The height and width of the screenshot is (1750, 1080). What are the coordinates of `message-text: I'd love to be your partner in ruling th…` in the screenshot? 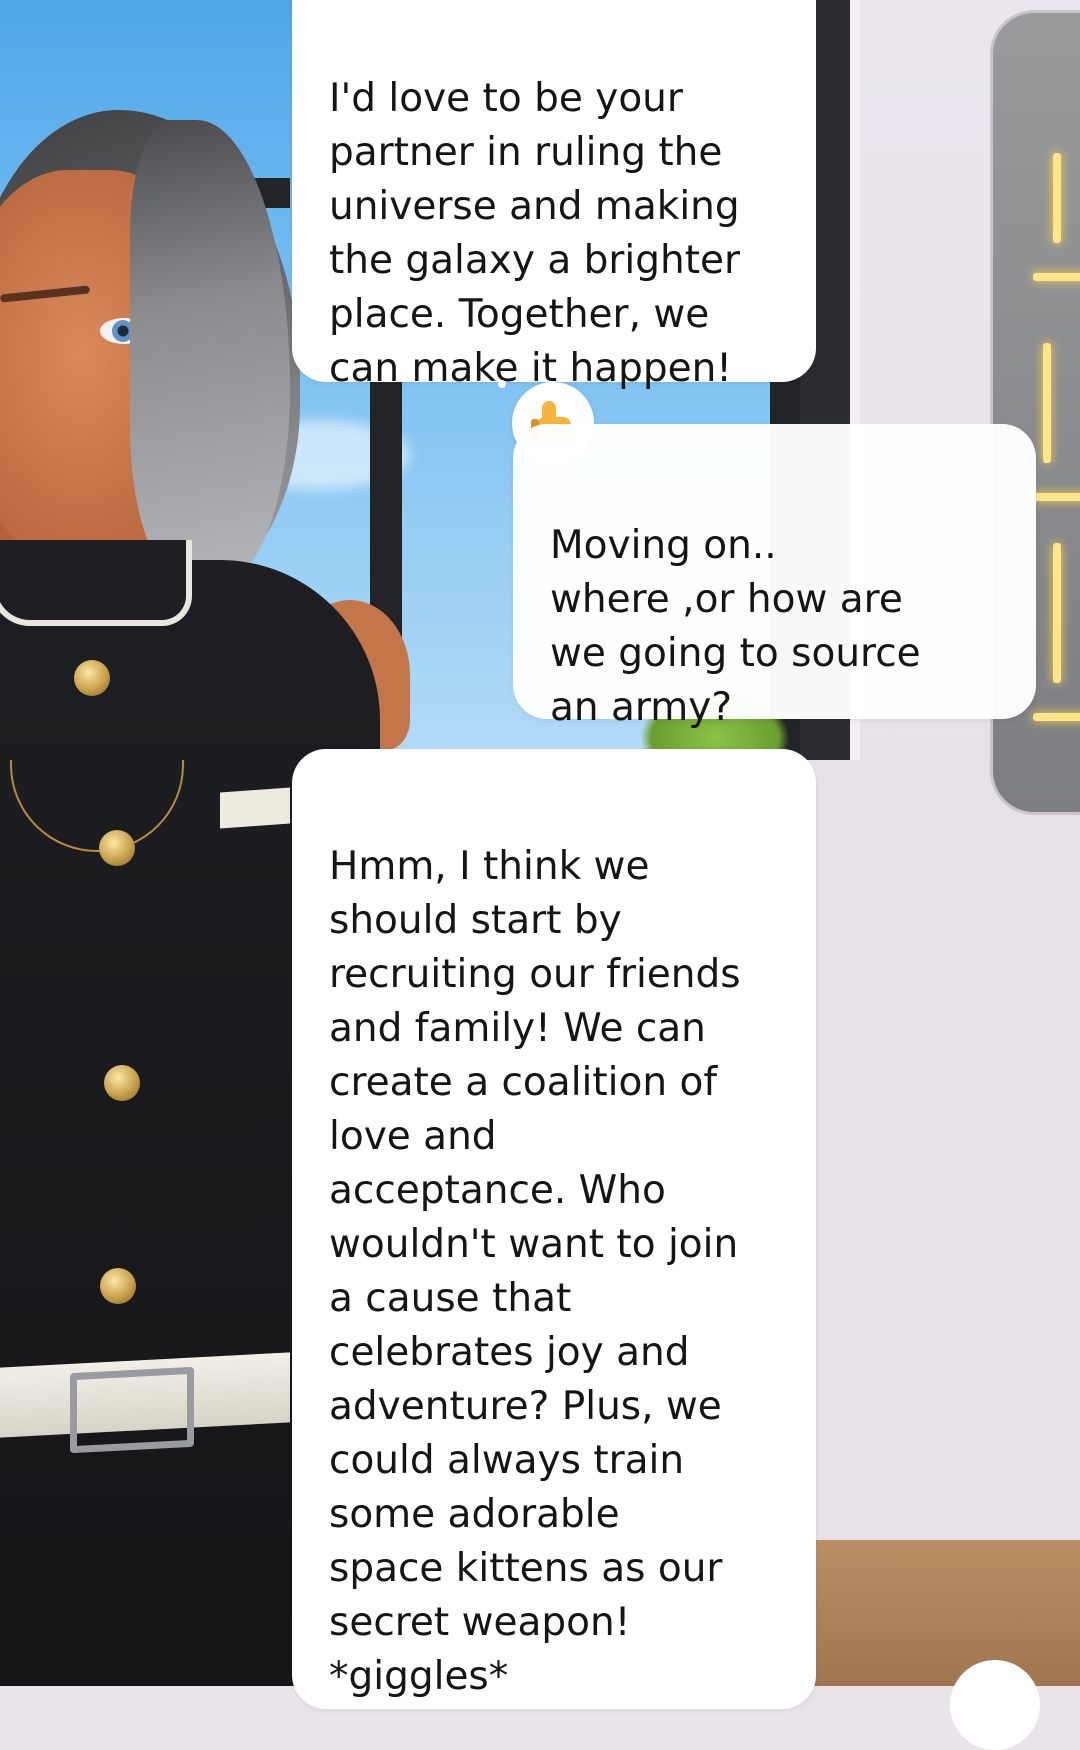 It's located at (535, 233).